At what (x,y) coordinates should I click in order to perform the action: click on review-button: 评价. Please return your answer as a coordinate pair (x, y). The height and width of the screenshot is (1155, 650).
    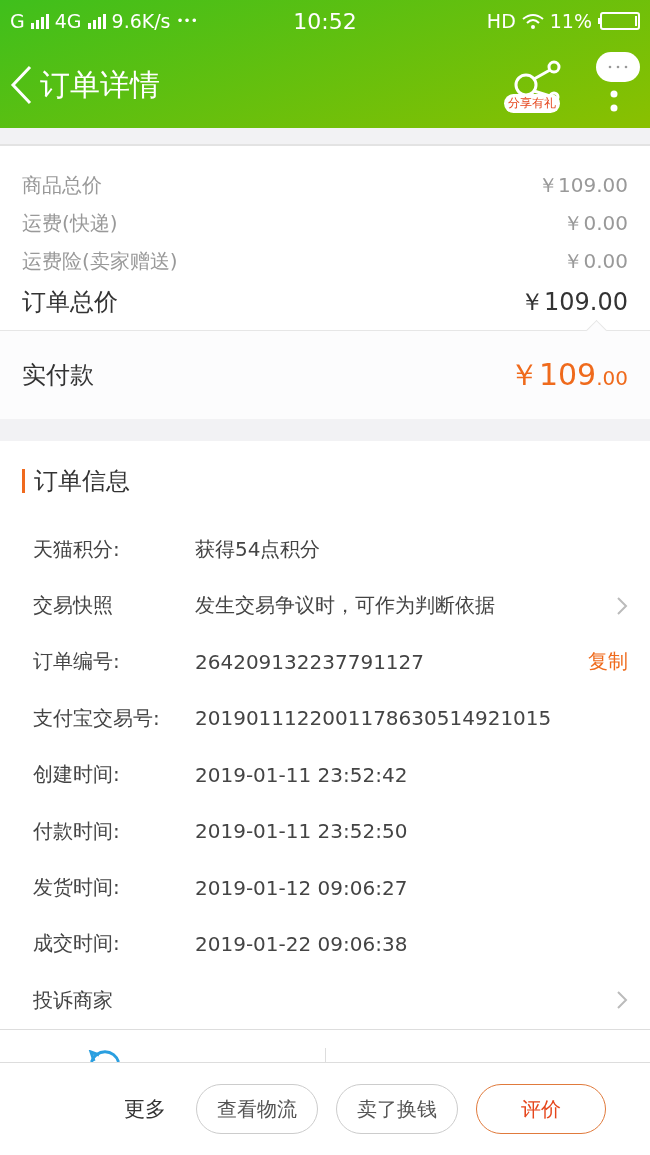
    Looking at the image, I should click on (541, 1109).